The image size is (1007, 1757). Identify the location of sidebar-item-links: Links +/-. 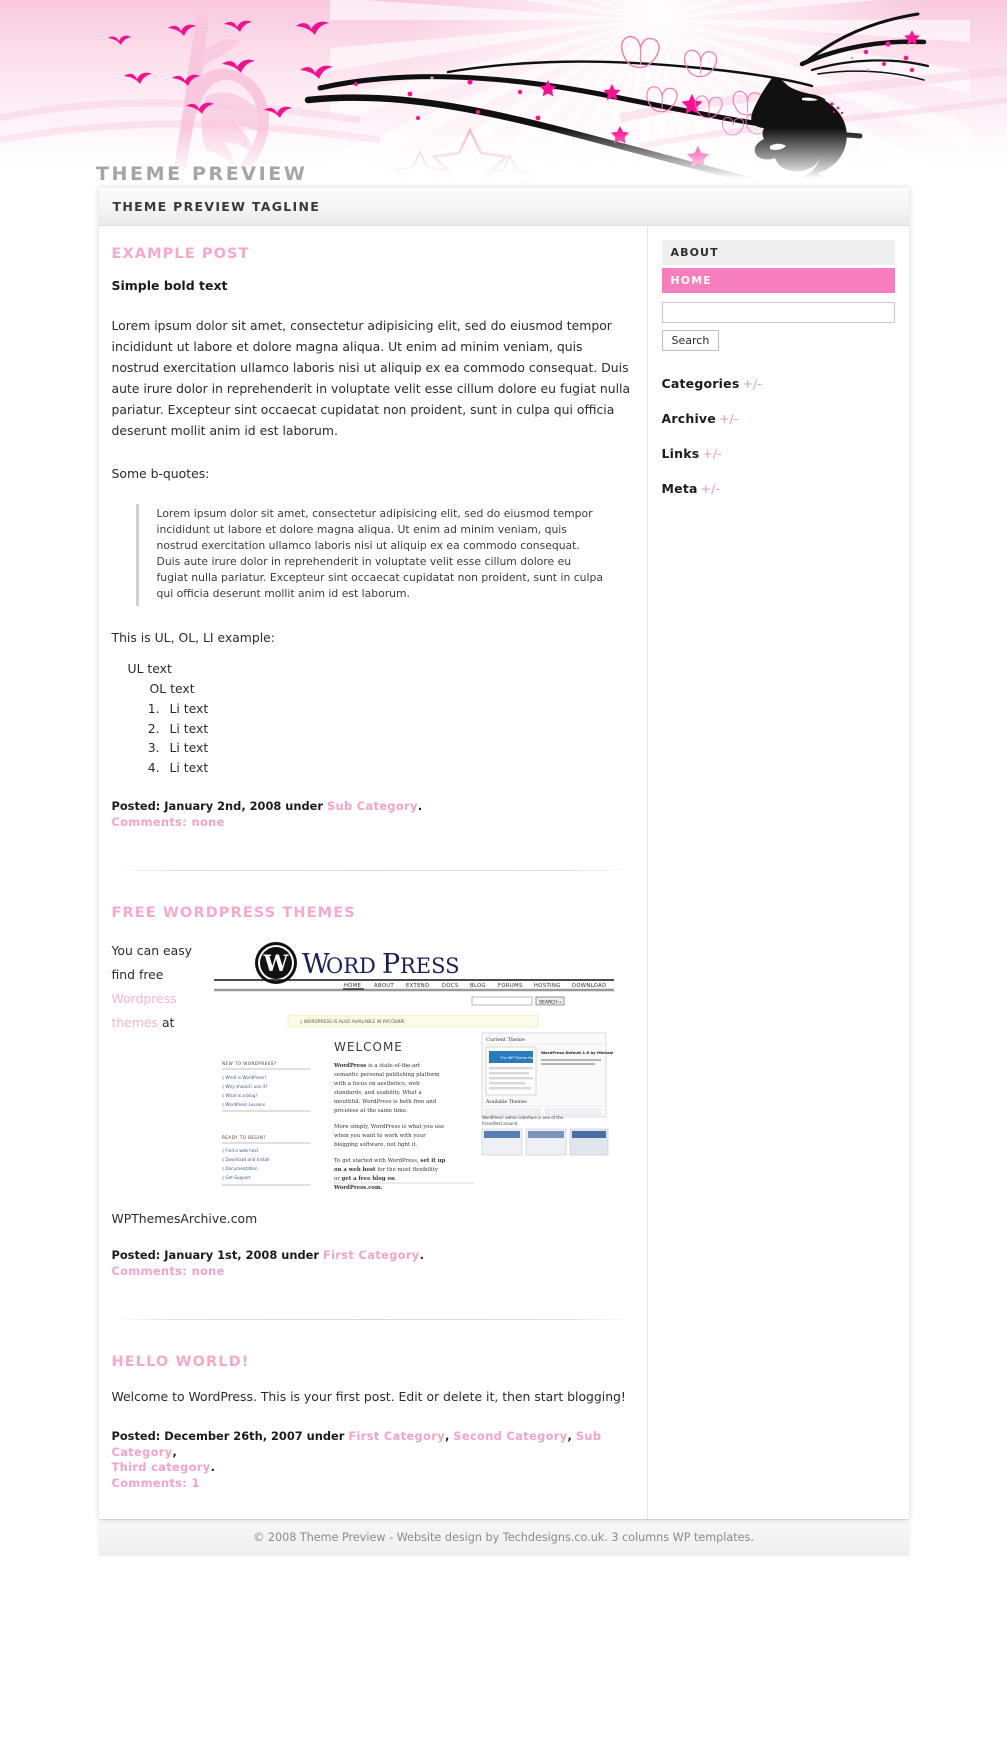
(778, 452).